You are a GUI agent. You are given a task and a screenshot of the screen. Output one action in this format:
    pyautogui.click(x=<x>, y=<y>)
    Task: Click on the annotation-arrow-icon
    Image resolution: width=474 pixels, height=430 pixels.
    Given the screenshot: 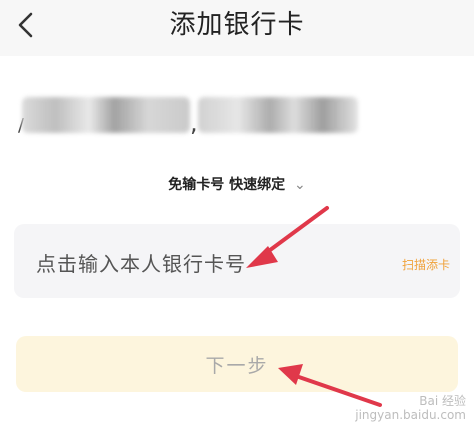 What is the action you would take?
    pyautogui.click(x=330, y=385)
    